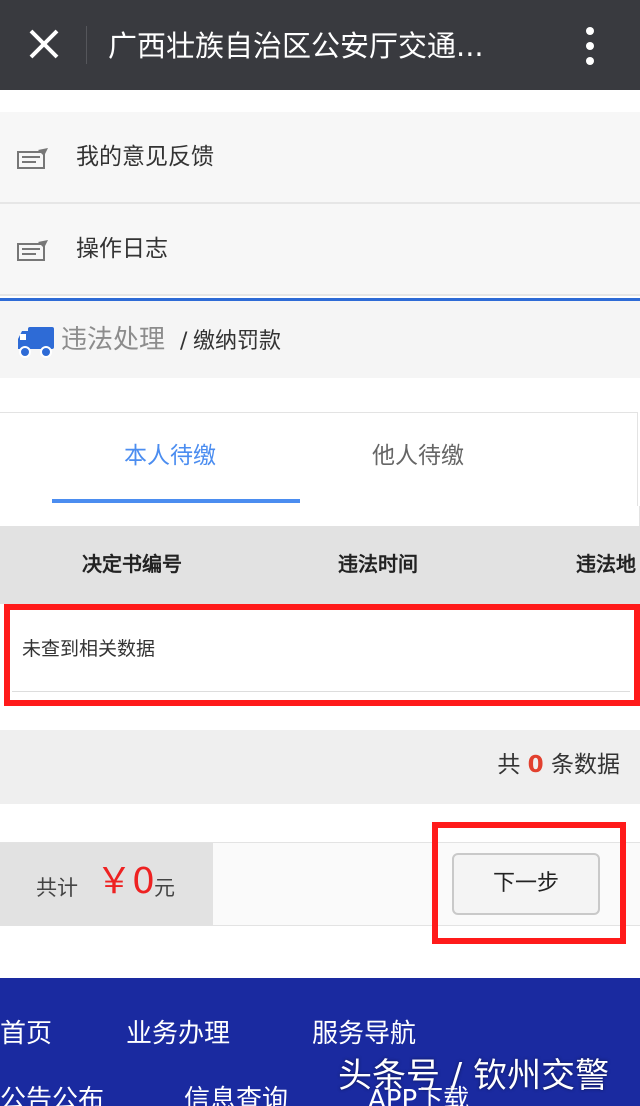 This screenshot has width=640, height=1106. Describe the element at coordinates (176, 501) in the screenshot. I see `active-tab-indicator` at that location.